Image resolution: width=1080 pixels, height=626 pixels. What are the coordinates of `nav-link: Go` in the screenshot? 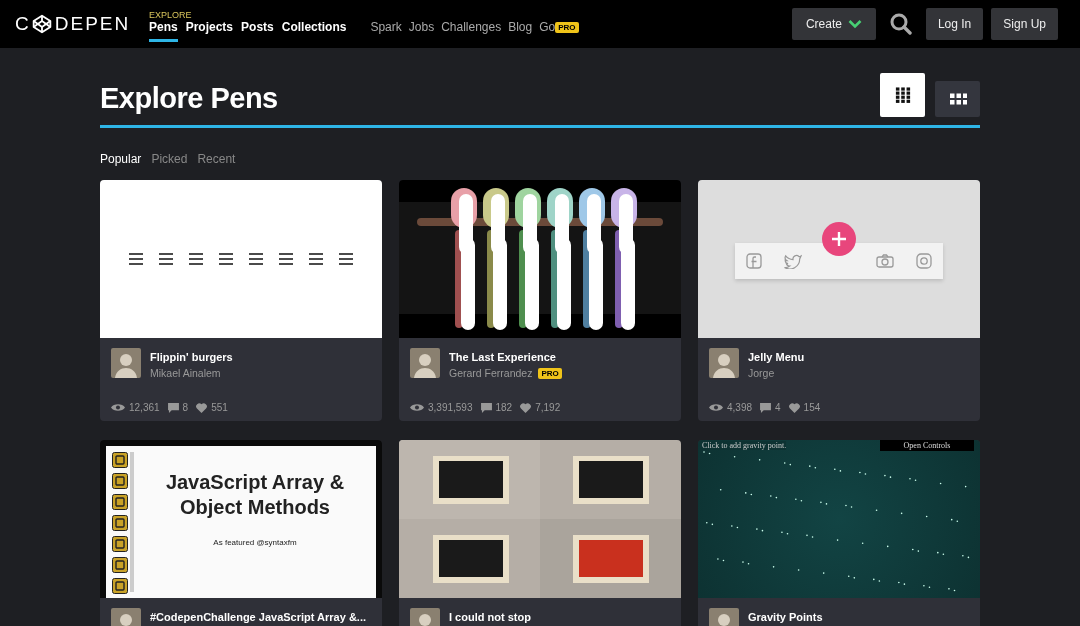 It's located at (547, 31).